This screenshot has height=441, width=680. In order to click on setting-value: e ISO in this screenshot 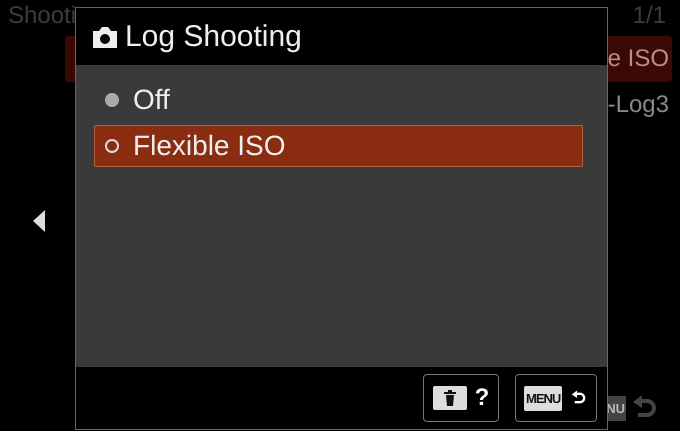, I will do `click(638, 59)`.